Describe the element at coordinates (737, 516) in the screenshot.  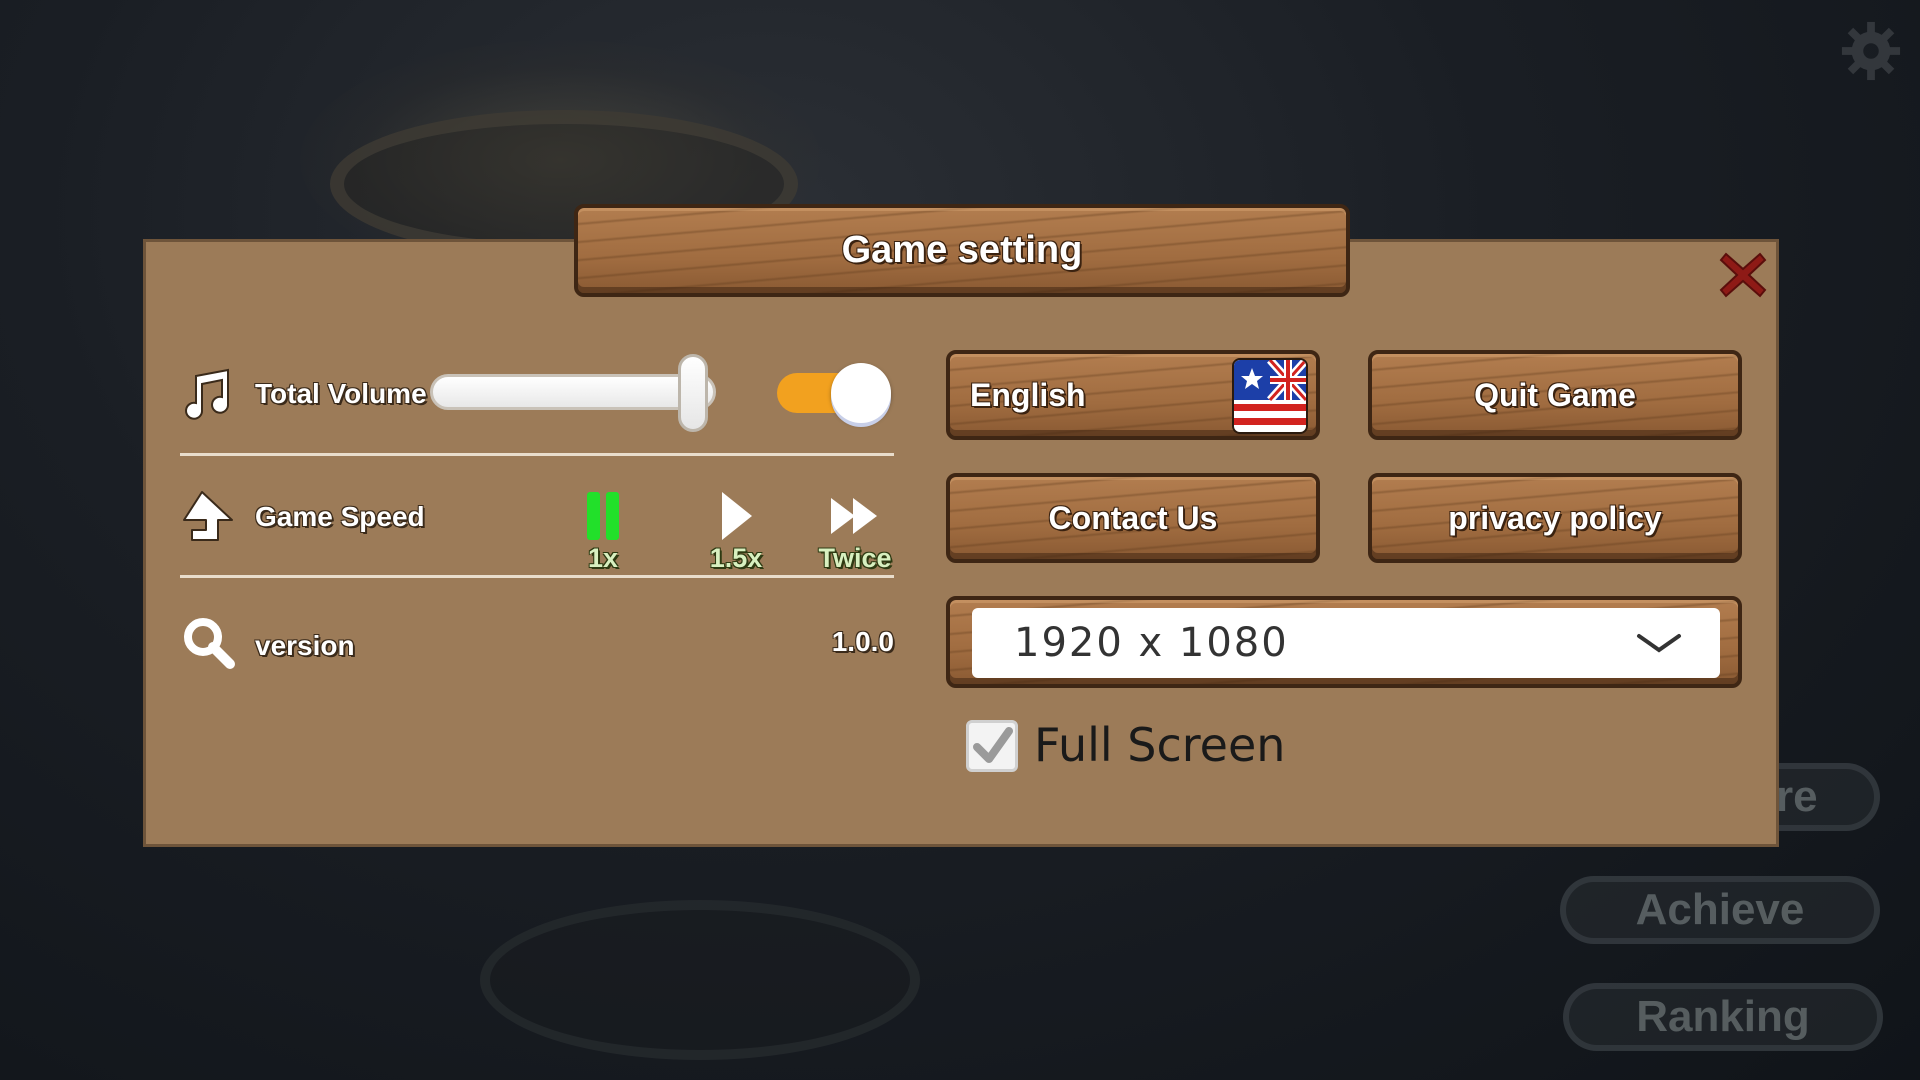
I see `play-icon` at that location.